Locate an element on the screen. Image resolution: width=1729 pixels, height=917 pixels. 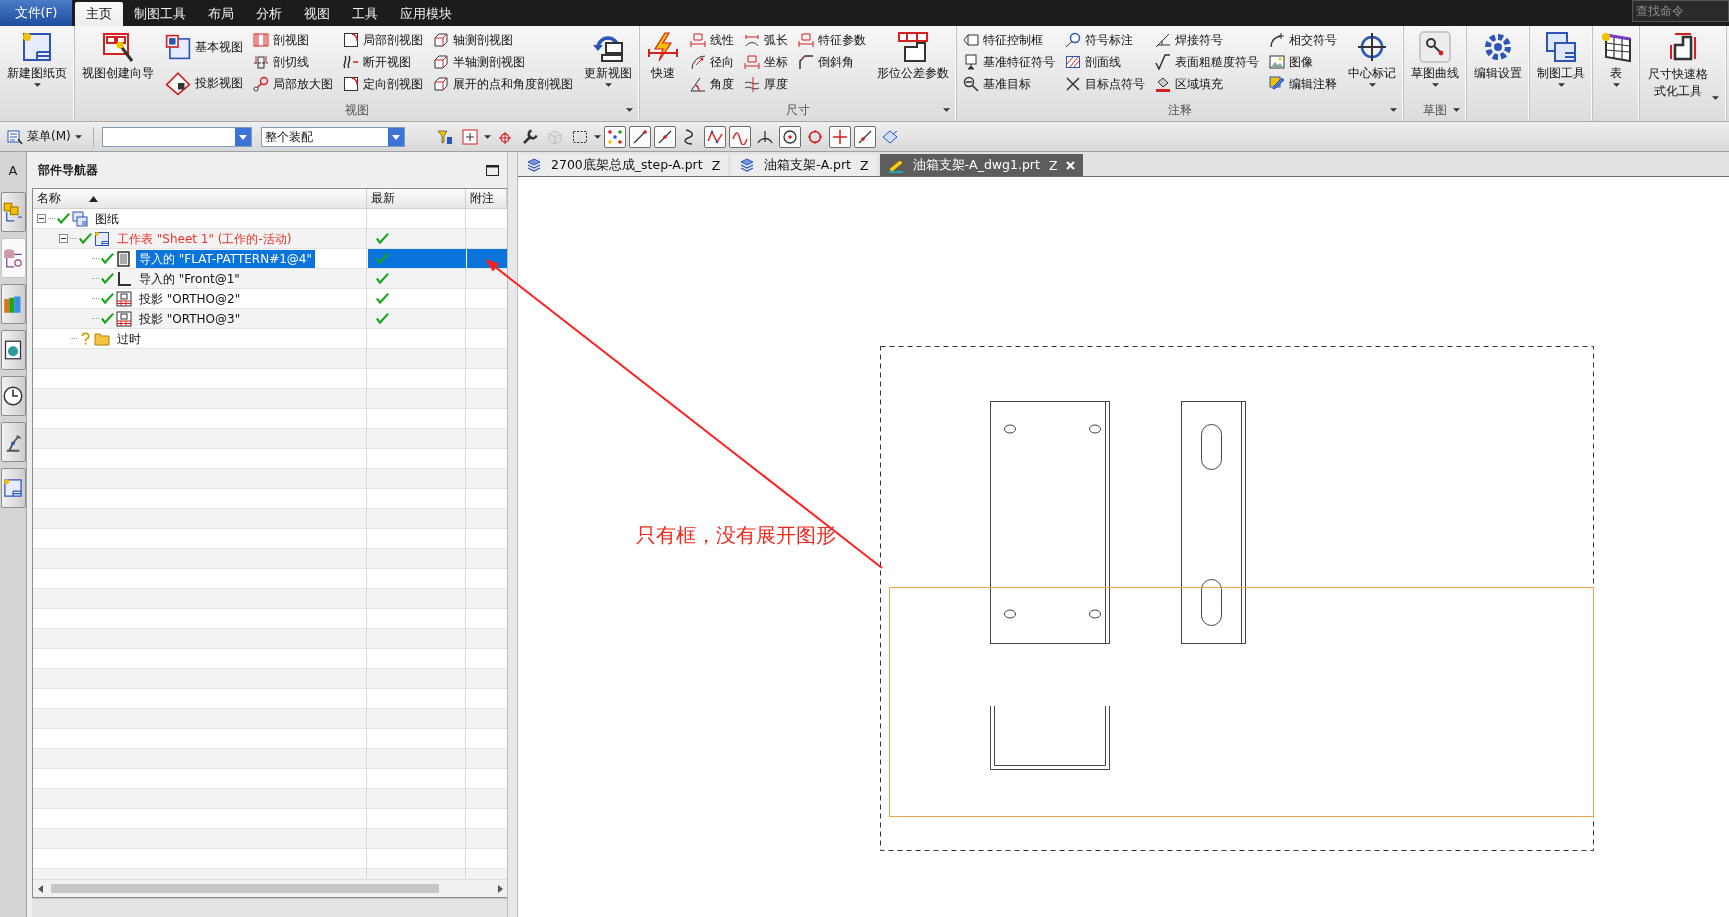
ribbon-button: 投影视图 is located at coordinates (204, 83).